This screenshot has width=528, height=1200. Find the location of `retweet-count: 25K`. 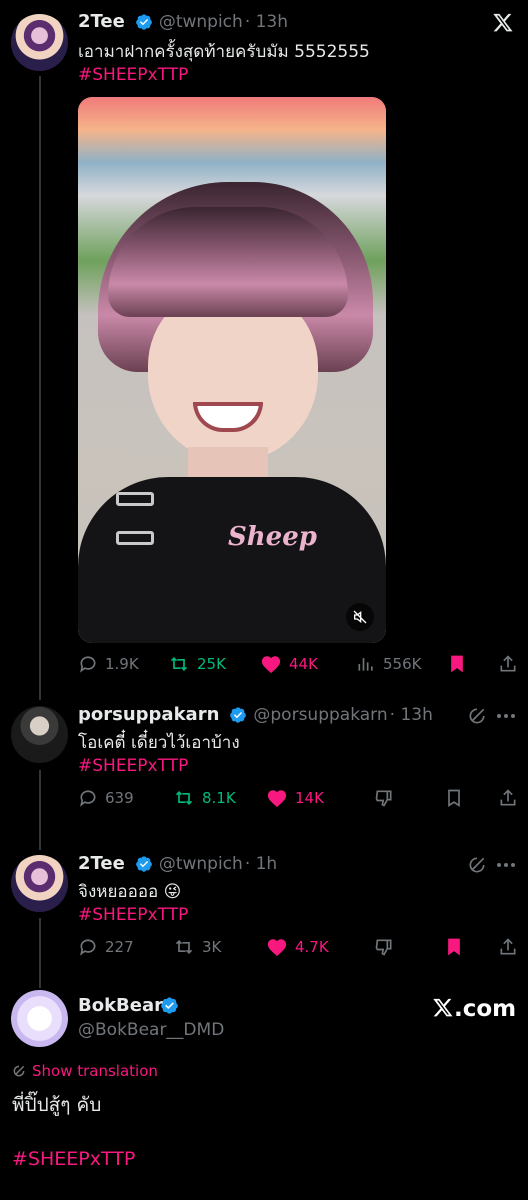

retweet-count: 25K is located at coordinates (211, 664).